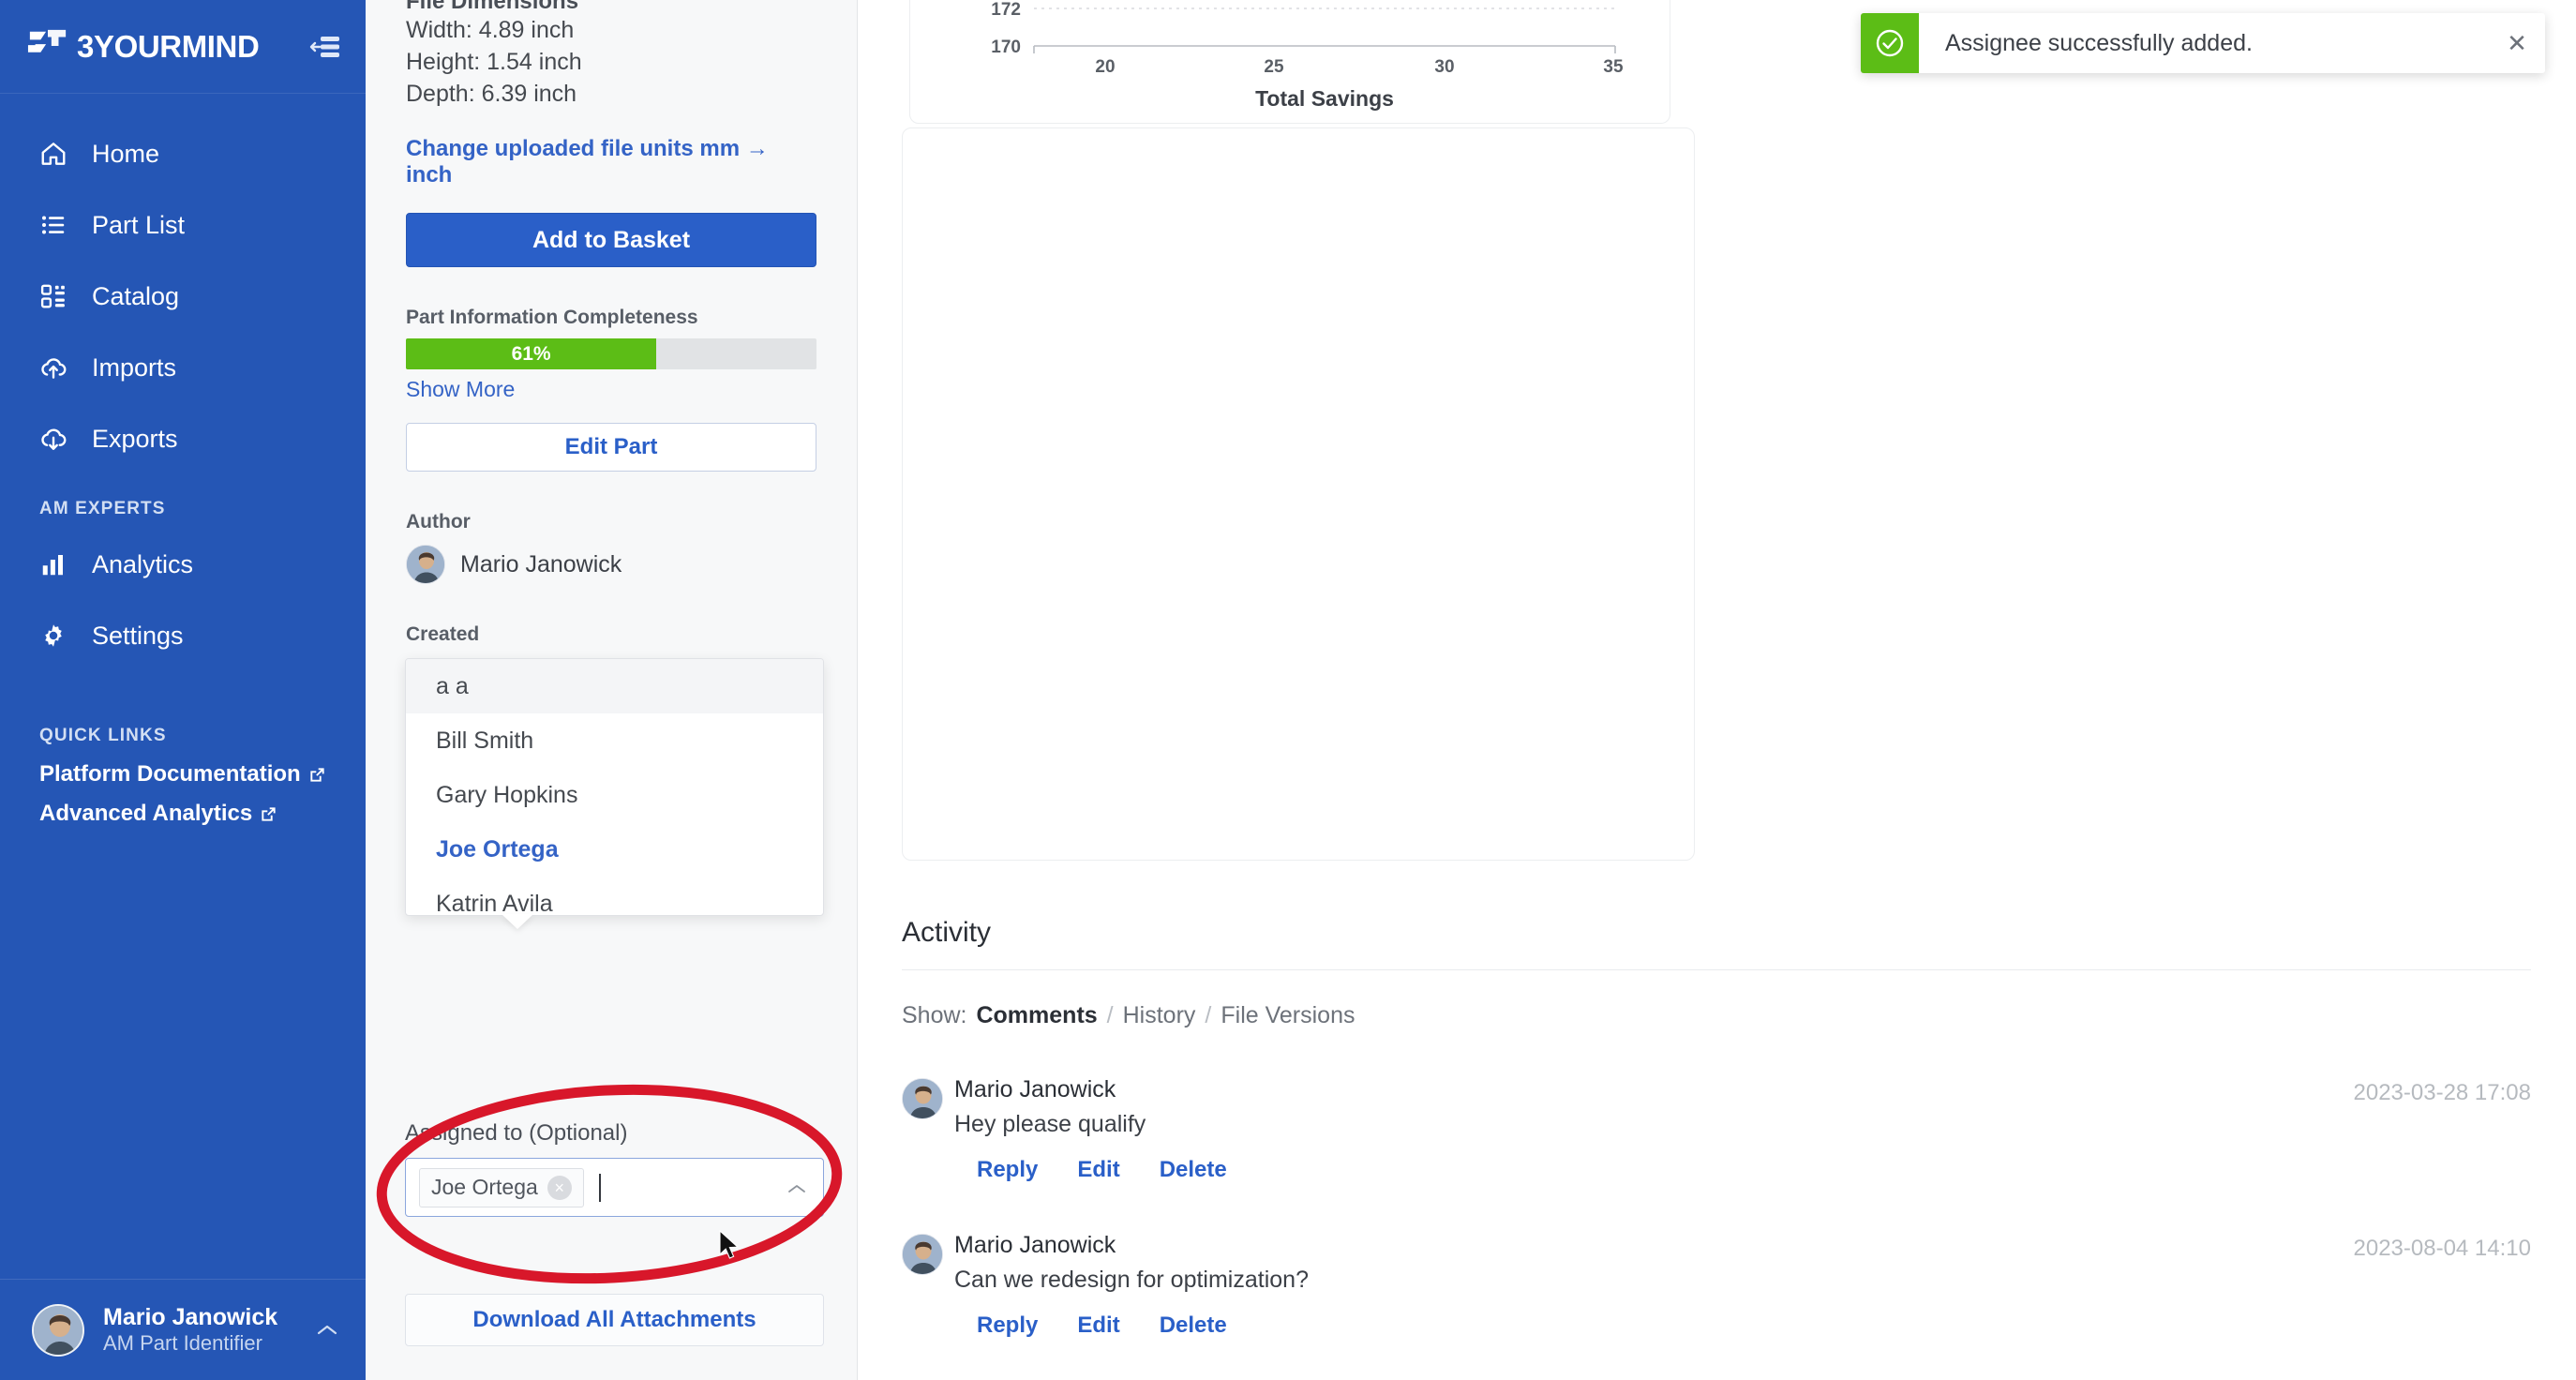  I want to click on comment-timestamp: 2023-03-28 17:08, so click(2442, 1092).